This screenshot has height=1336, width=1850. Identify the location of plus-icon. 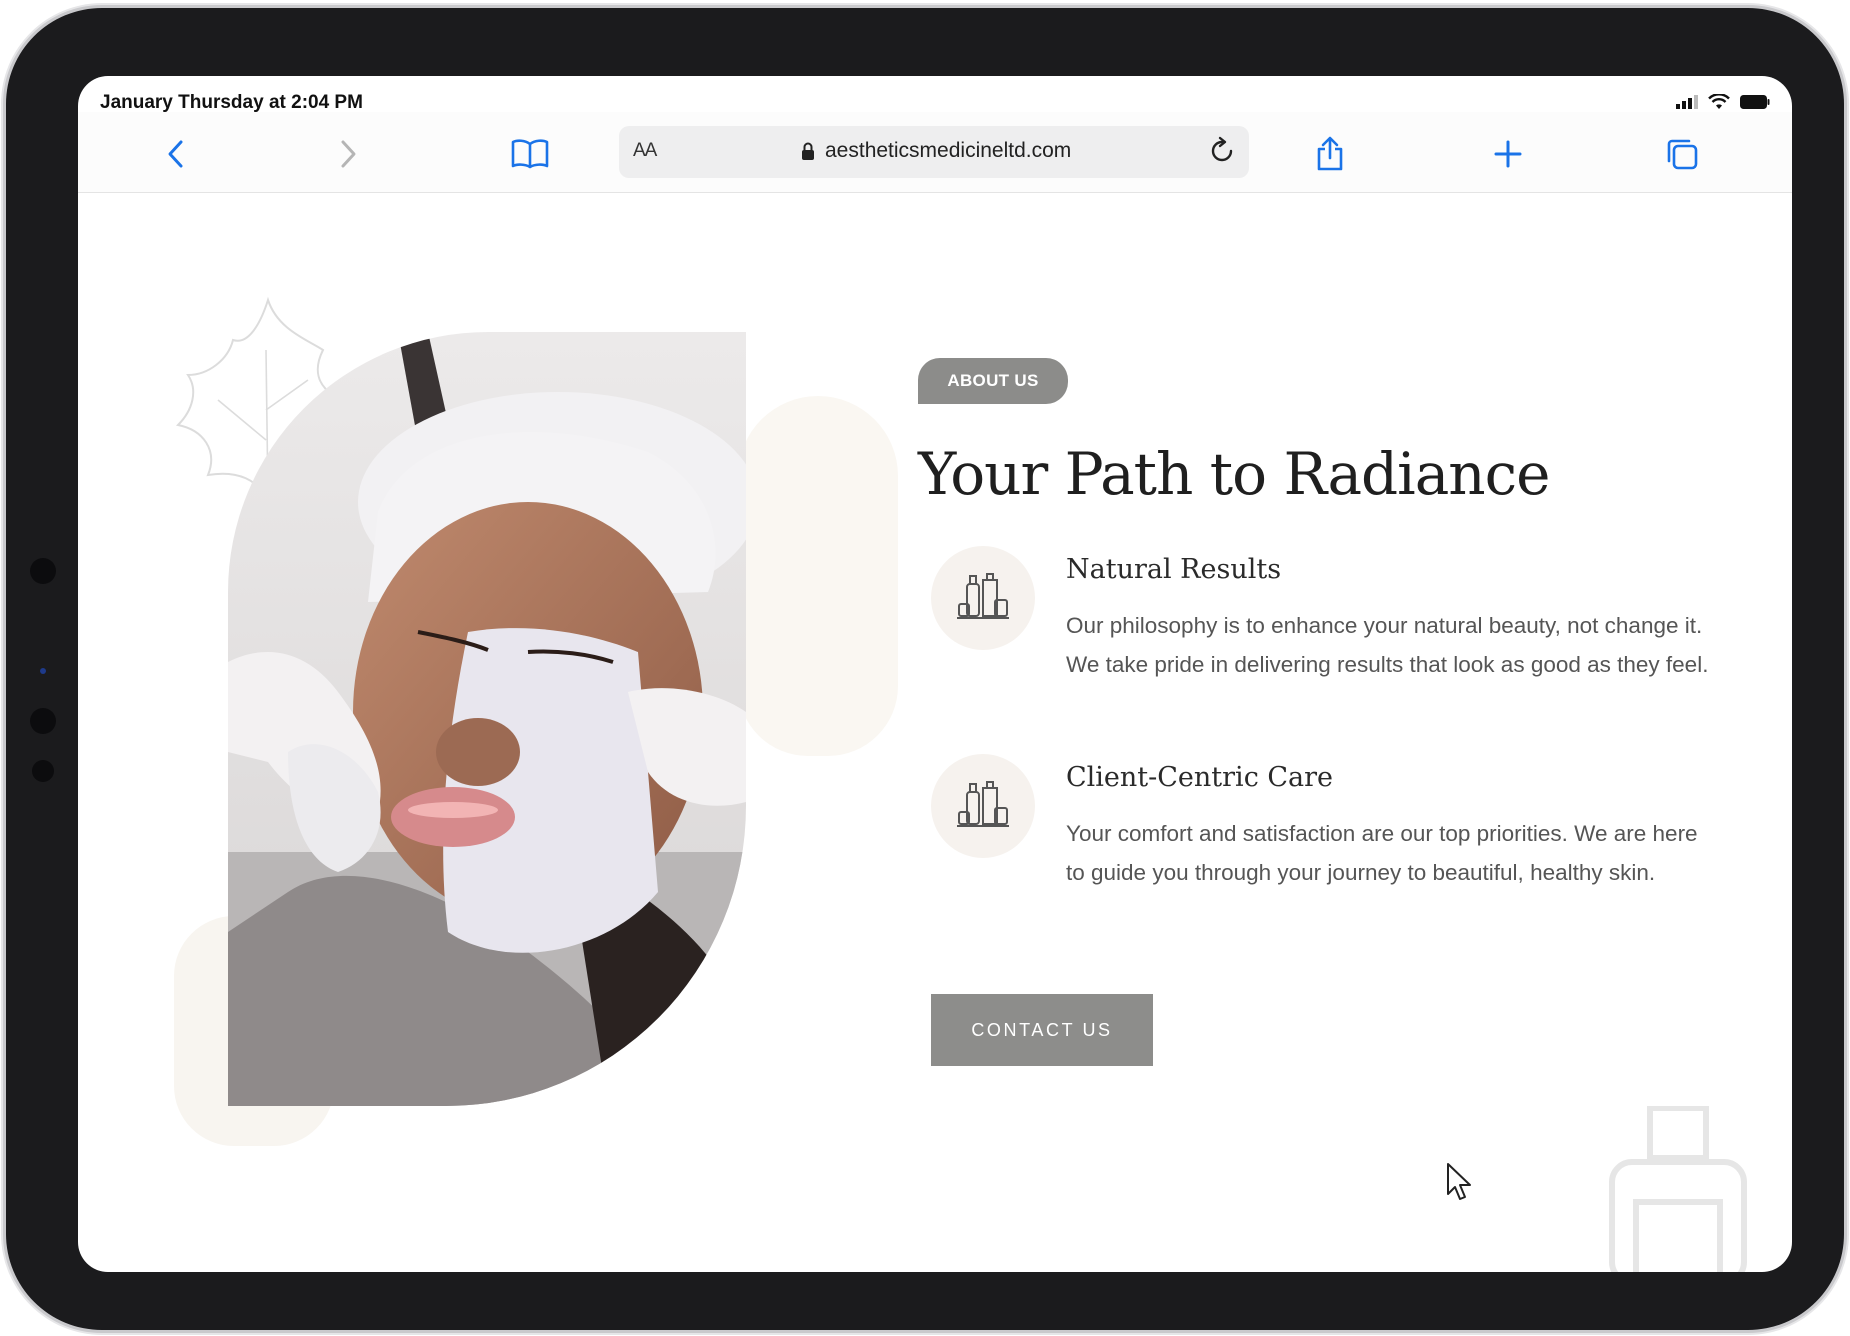
(1508, 154).